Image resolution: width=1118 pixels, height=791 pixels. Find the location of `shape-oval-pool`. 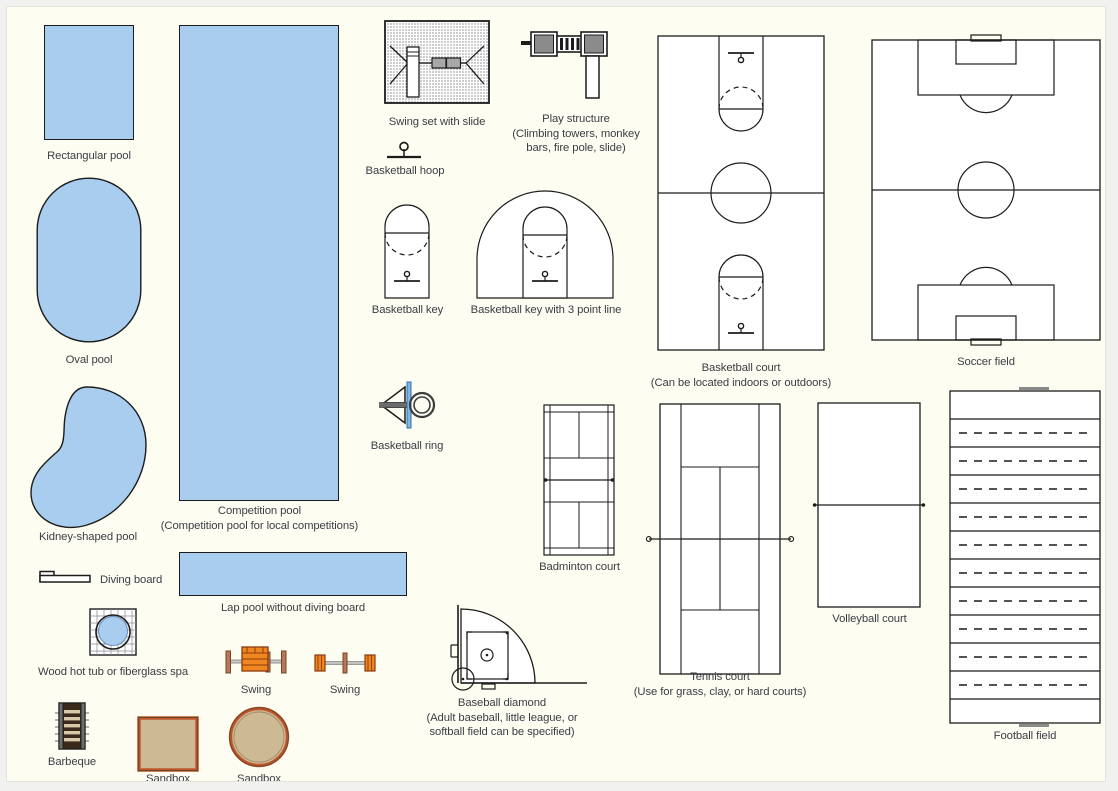

shape-oval-pool is located at coordinates (89, 260).